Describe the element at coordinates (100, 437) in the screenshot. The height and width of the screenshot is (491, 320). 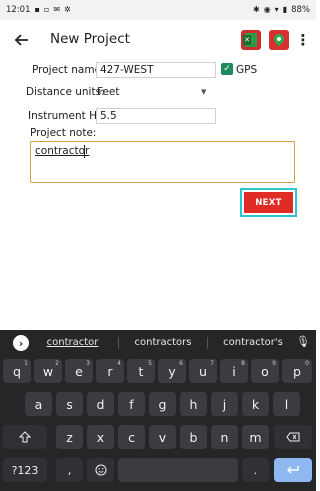
I see `key-x: x` at that location.